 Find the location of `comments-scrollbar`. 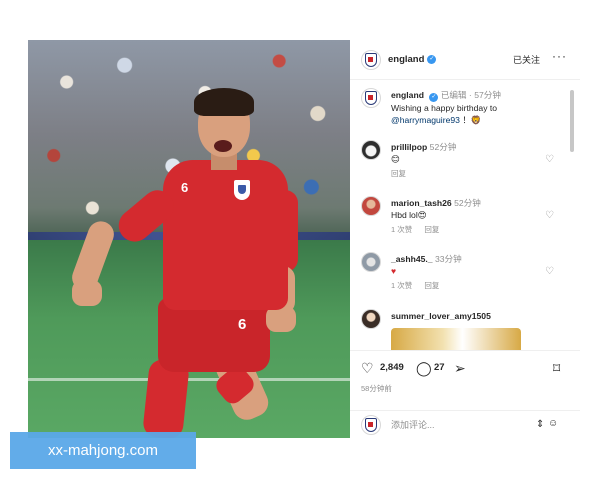

comments-scrollbar is located at coordinates (572, 121).